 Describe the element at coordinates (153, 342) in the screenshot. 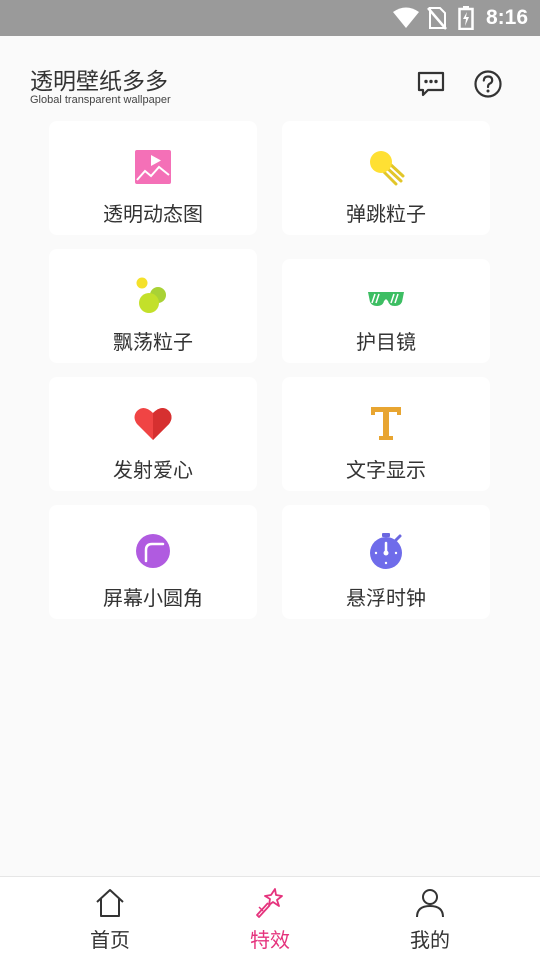

I see `feature-label: 飘荡粒子` at that location.